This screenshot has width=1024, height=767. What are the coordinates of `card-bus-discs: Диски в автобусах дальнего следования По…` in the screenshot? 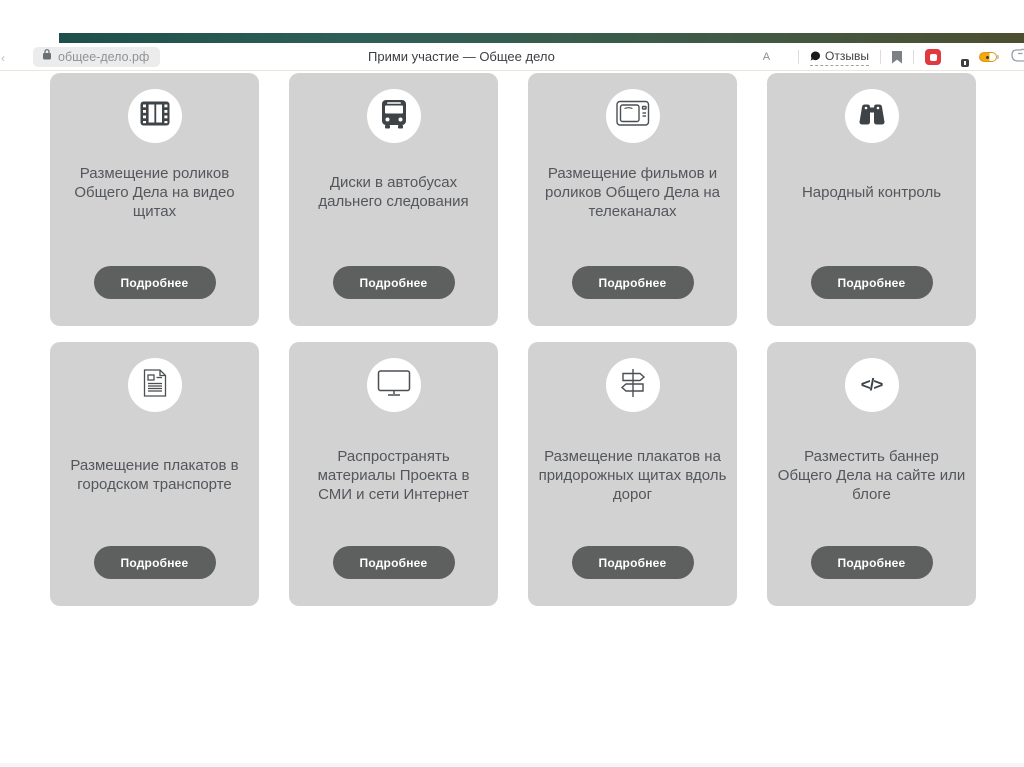 It's located at (393, 199).